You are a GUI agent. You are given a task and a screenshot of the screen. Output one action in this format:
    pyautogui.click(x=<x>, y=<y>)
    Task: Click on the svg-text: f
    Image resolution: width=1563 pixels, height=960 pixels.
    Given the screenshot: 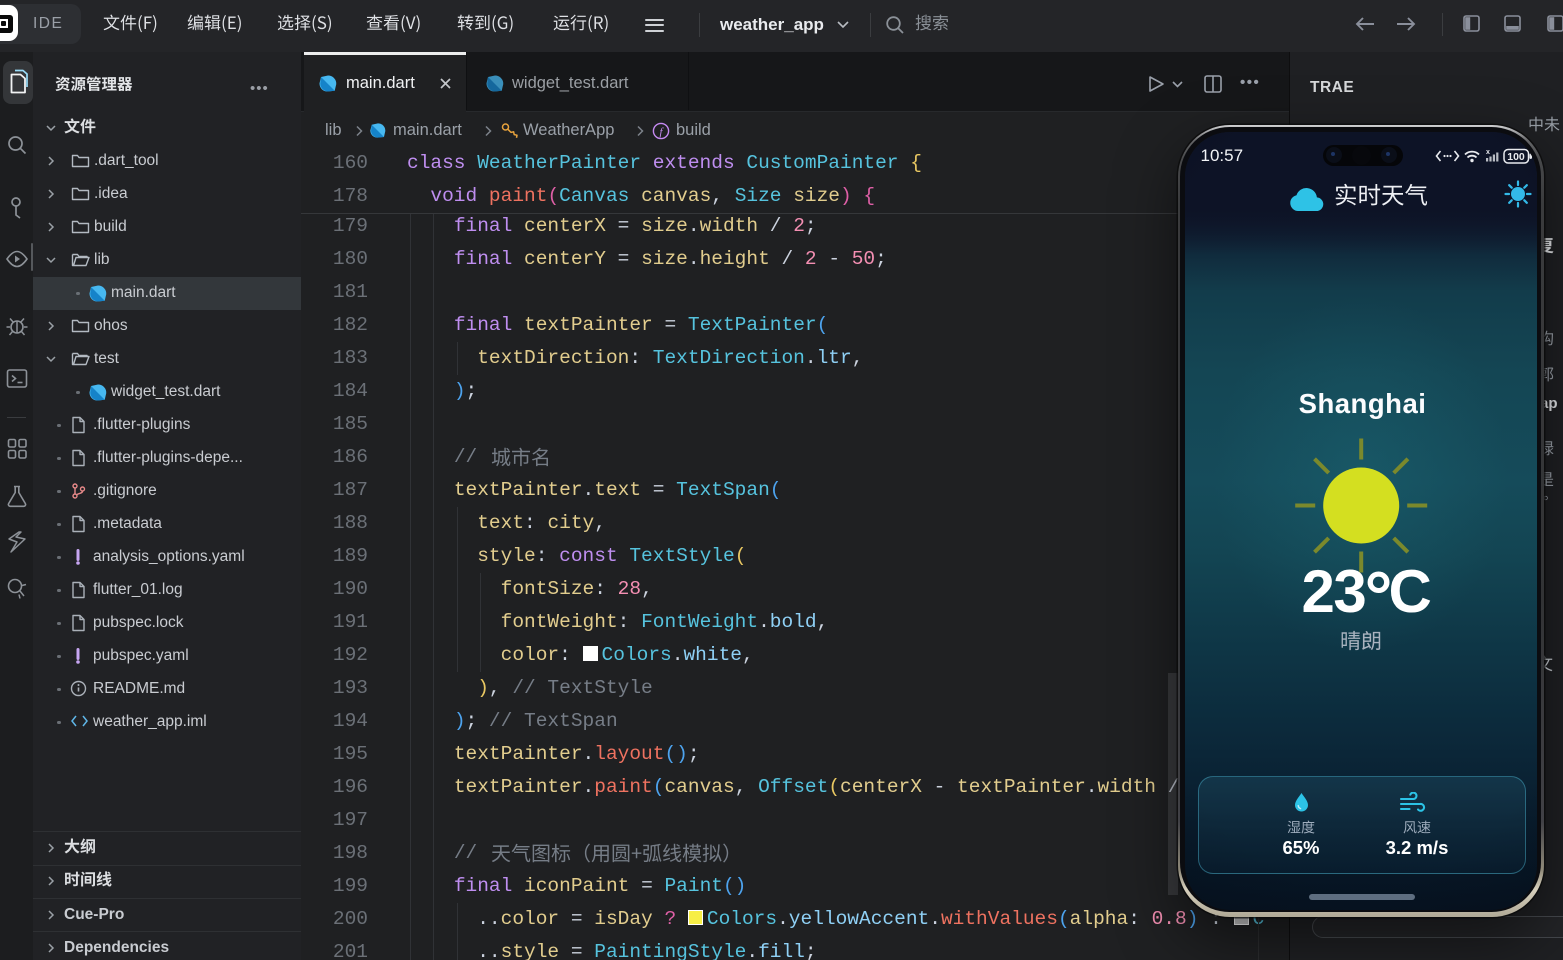 What is the action you would take?
    pyautogui.click(x=661, y=132)
    